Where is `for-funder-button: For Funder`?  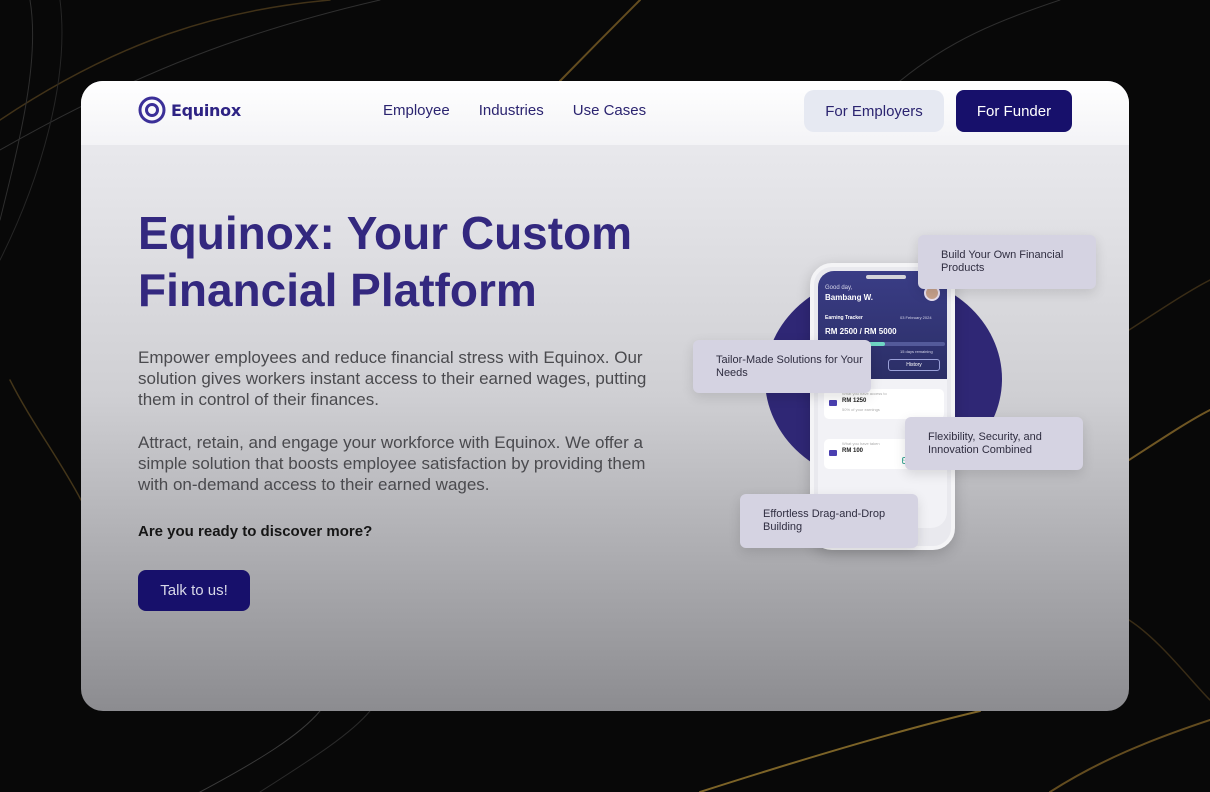
for-funder-button: For Funder is located at coordinates (1014, 111).